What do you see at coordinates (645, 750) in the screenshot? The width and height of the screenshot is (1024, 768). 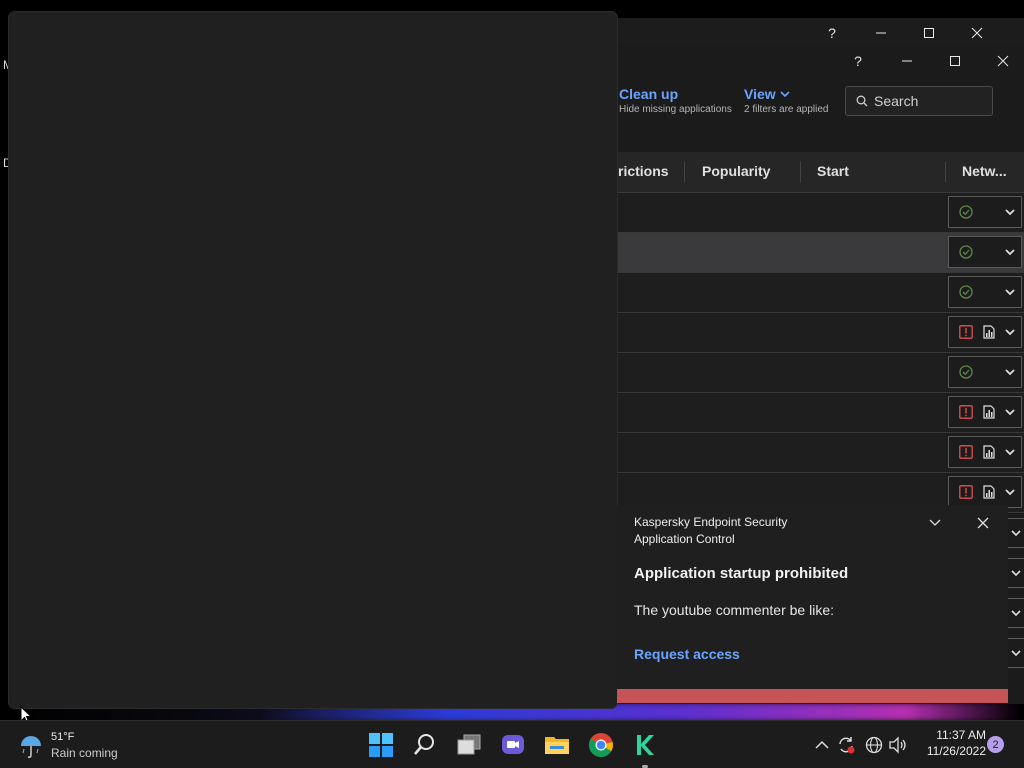 I see `kaspersky-taskbar-button` at bounding box center [645, 750].